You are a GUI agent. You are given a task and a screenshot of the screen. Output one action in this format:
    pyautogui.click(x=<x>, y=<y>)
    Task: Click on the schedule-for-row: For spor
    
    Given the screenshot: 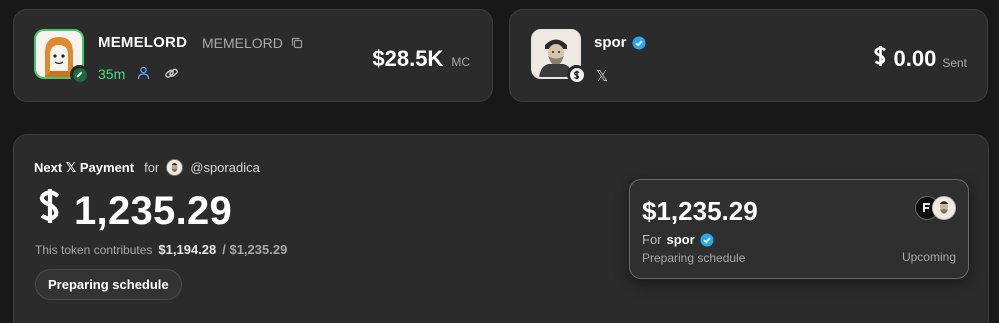 What is the action you would take?
    pyautogui.click(x=678, y=239)
    